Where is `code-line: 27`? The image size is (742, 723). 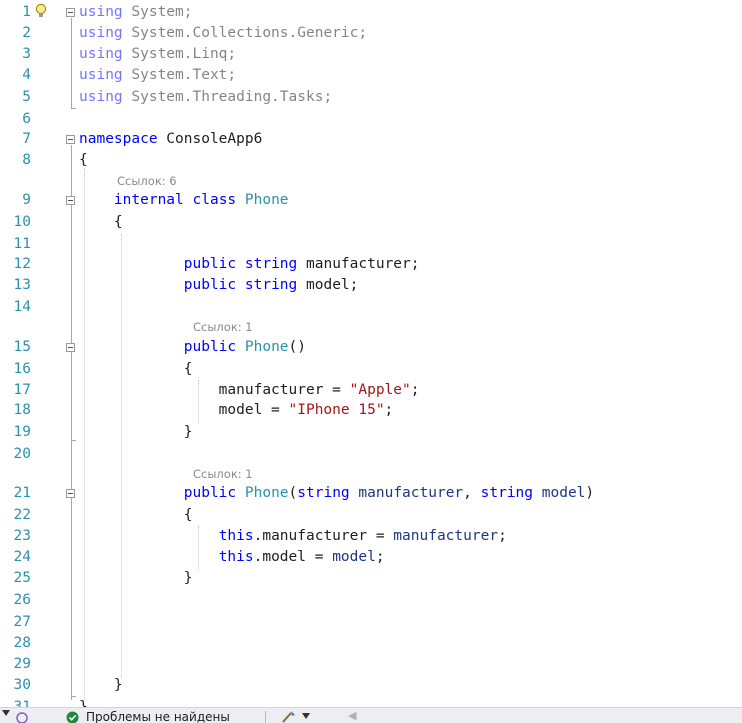 code-line: 27 is located at coordinates (371, 622).